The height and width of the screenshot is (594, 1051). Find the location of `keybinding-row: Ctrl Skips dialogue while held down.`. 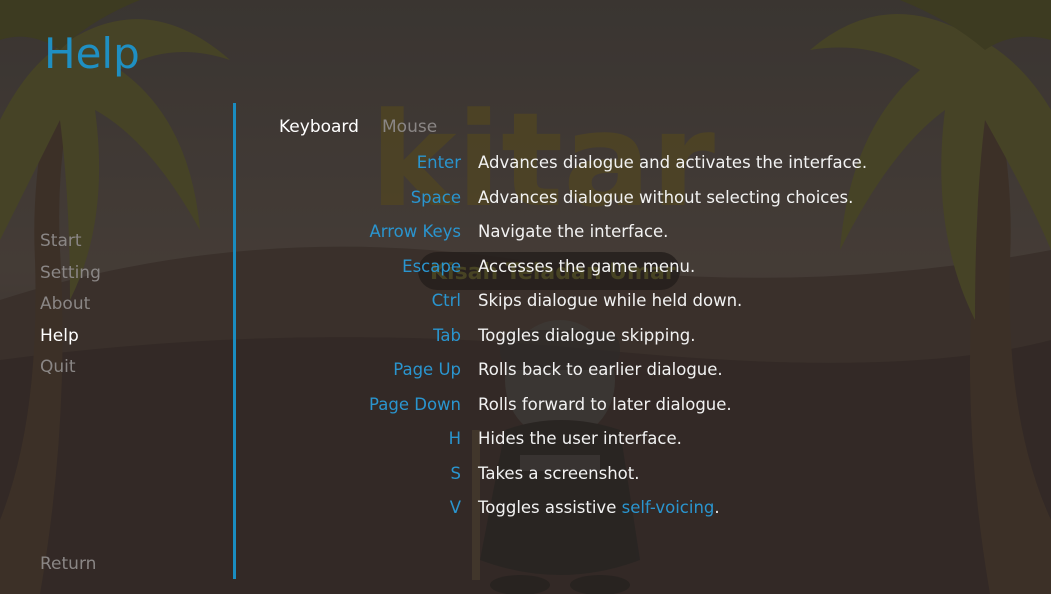

keybinding-row: Ctrl Skips dialogue while held down. is located at coordinates (525, 301).